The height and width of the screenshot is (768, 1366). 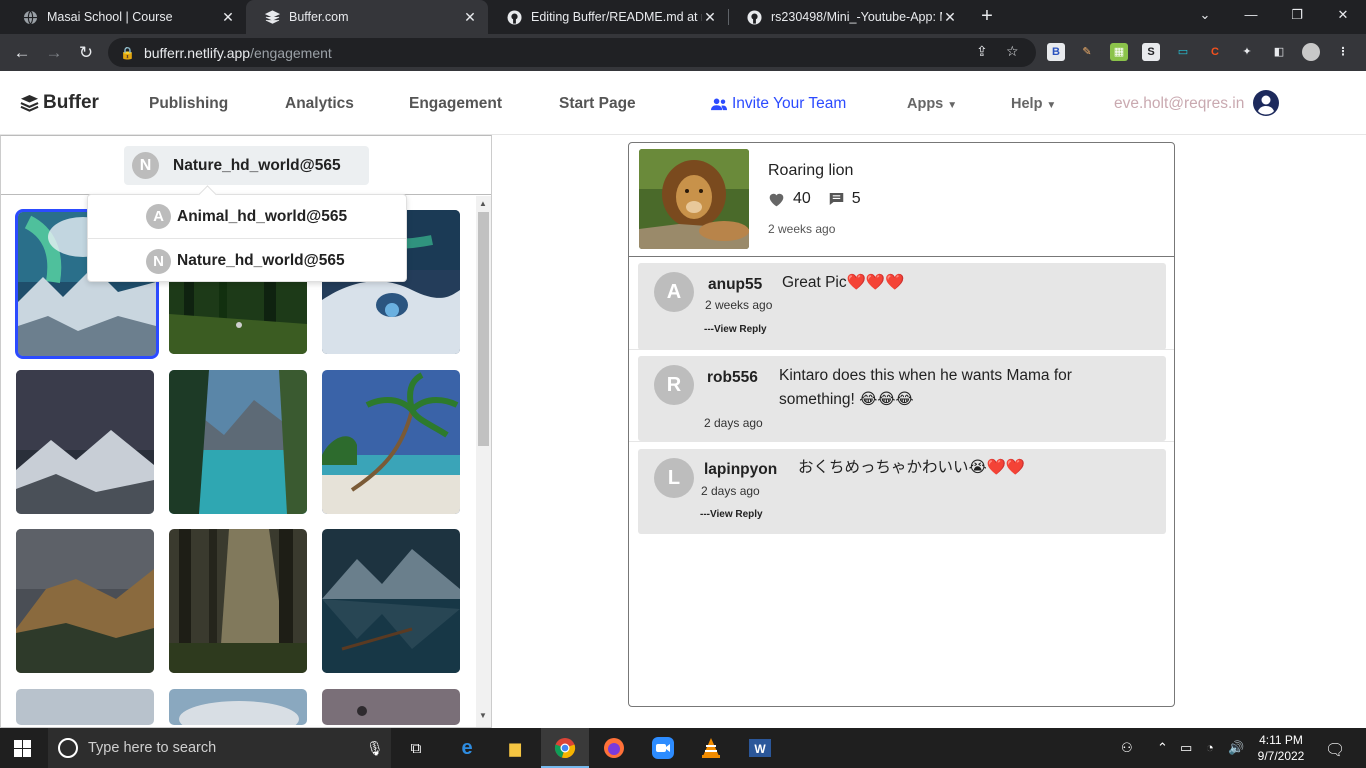 I want to click on post-stats: 40 5, so click(x=823, y=199).